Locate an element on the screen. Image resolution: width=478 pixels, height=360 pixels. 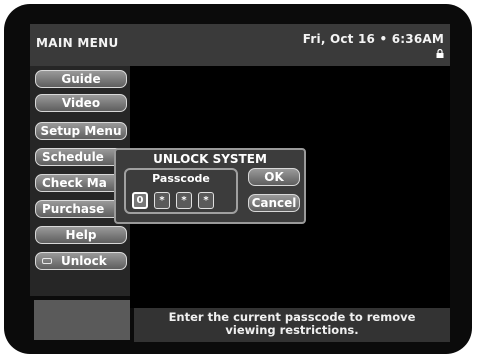
page-title: MAIN MENU is located at coordinates (77, 43).